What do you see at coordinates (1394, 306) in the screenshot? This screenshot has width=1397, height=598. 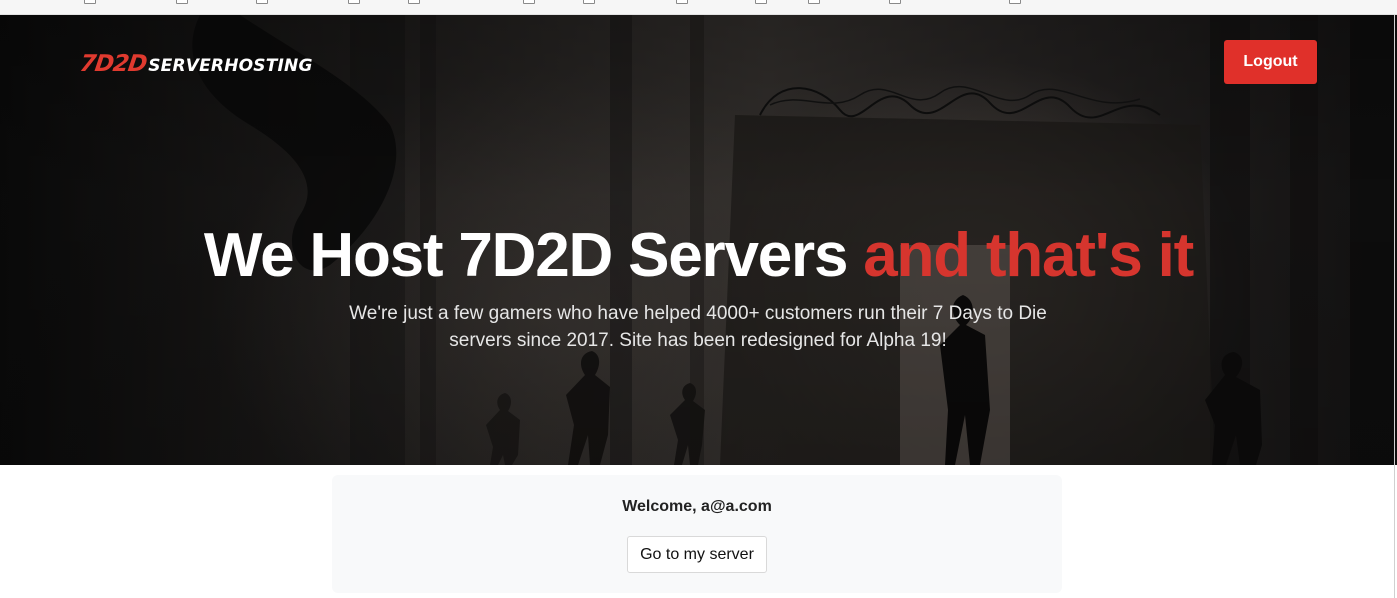 I see `page-edge-divider` at bounding box center [1394, 306].